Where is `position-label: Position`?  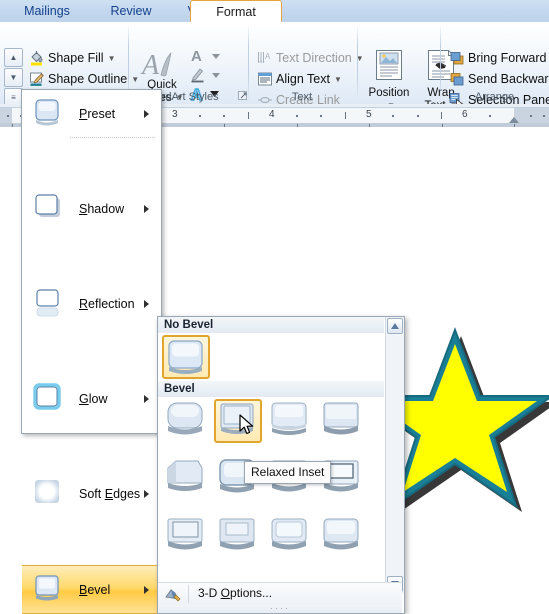
position-label: Position is located at coordinates (389, 93).